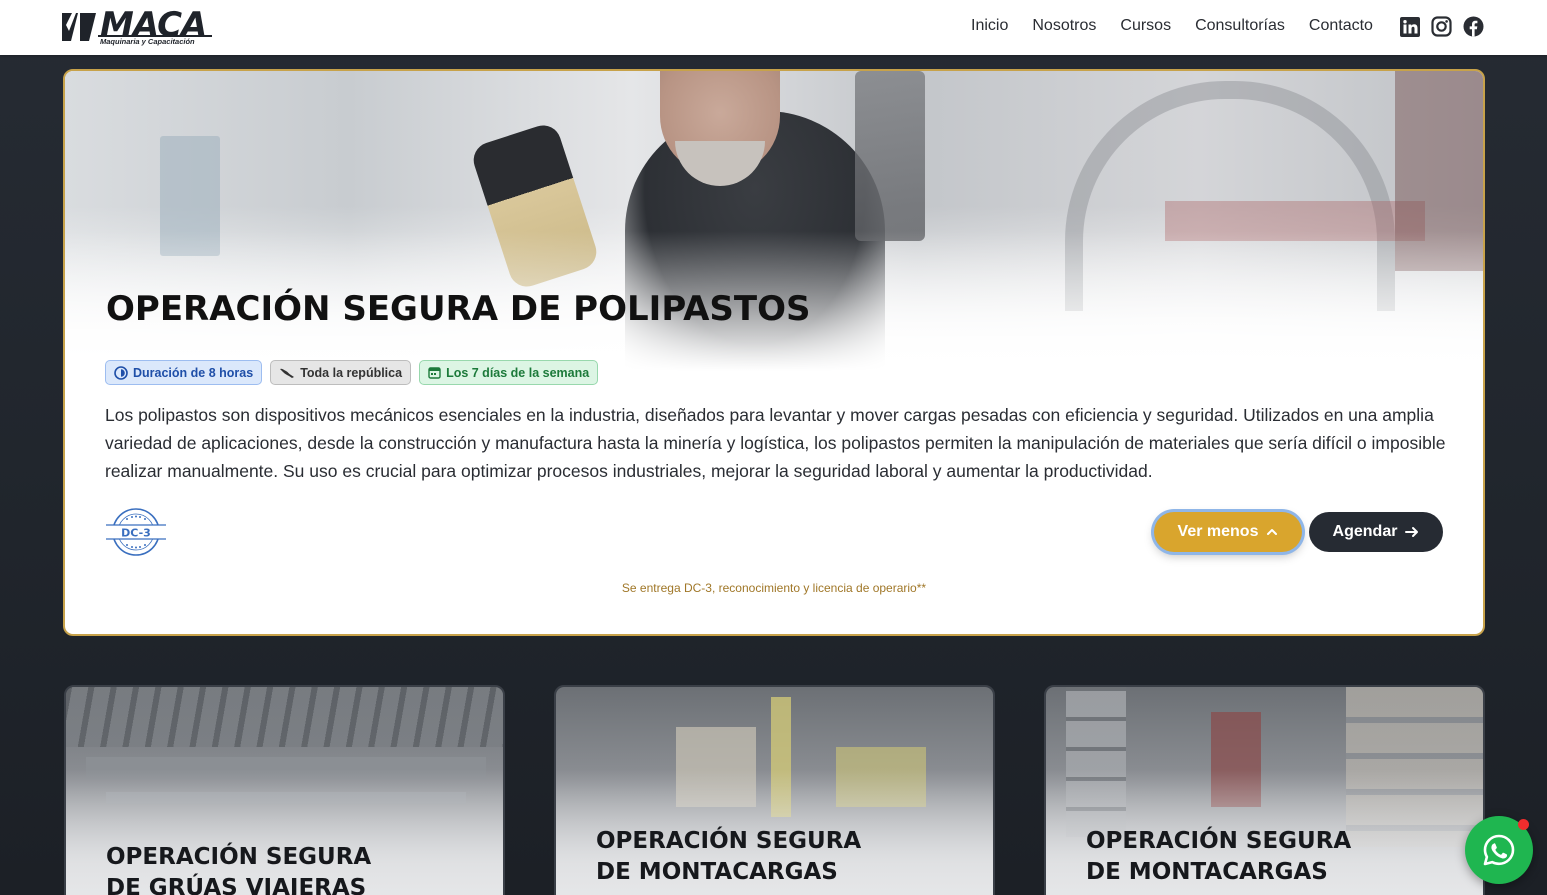 Image resolution: width=1547 pixels, height=895 pixels. I want to click on logo-mark-icon, so click(79, 27).